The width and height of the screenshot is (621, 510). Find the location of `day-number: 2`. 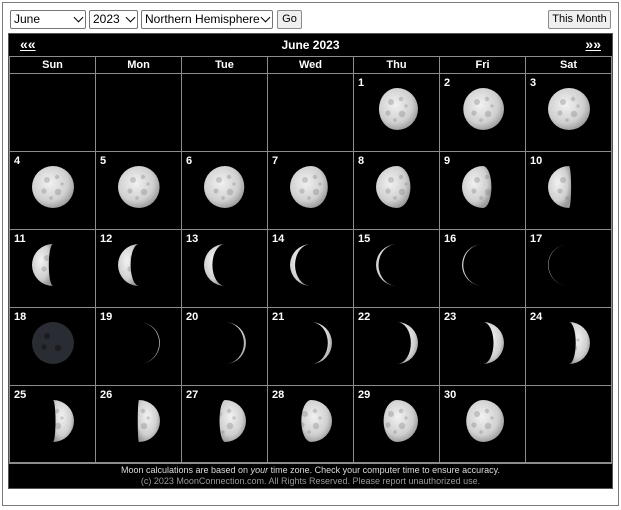

day-number: 2 is located at coordinates (447, 83).